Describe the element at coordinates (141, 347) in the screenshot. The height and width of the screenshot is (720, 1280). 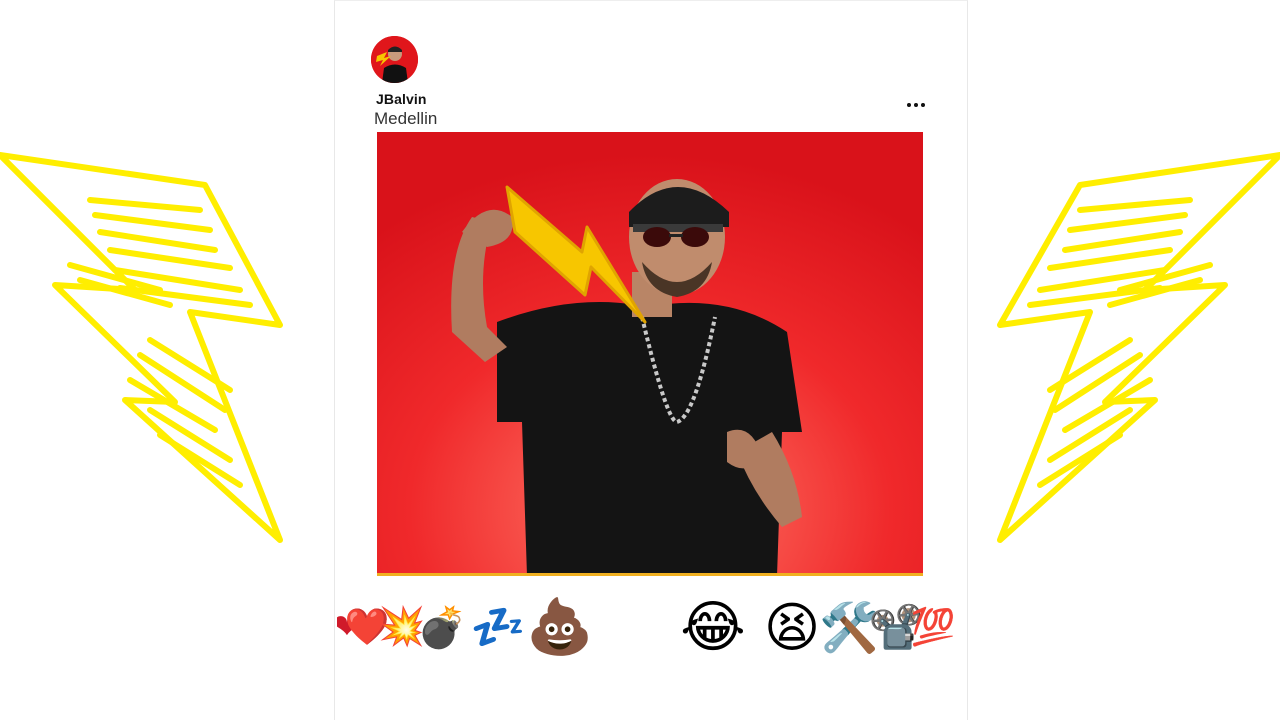
I see `lightning-bolt-decoration-left` at that location.